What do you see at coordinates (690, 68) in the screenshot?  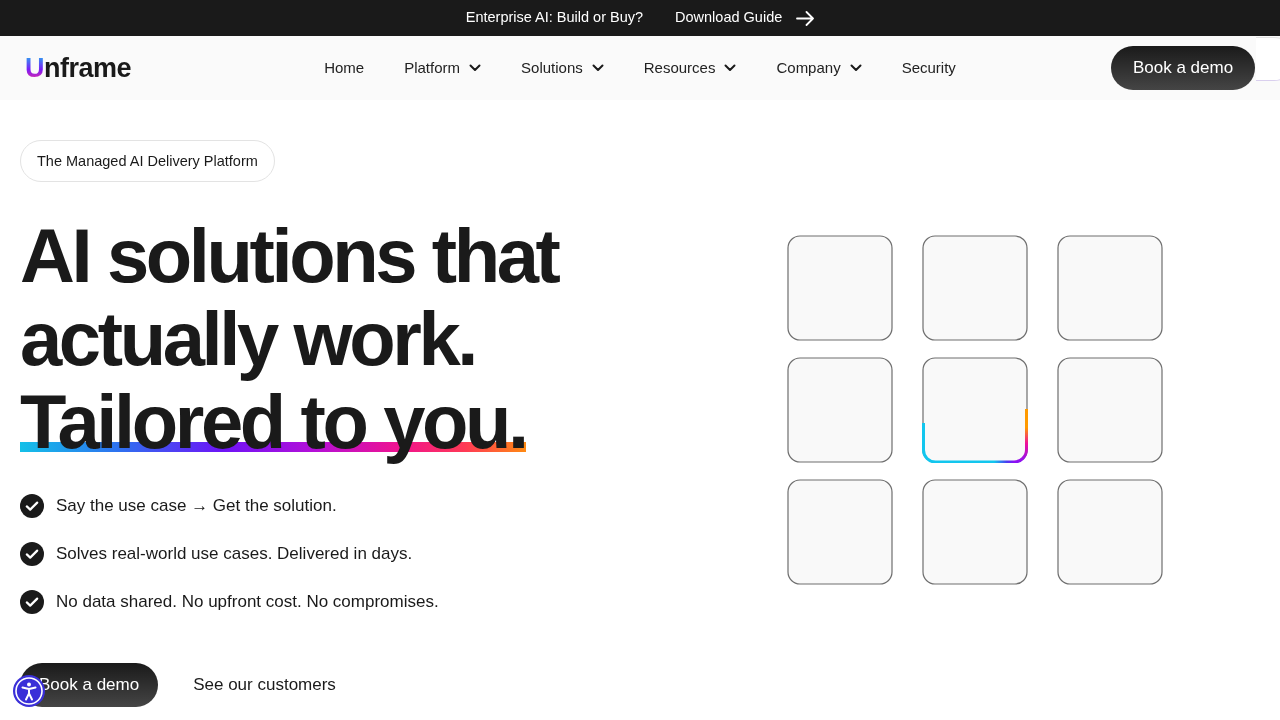 I see `nav-link: Resources` at bounding box center [690, 68].